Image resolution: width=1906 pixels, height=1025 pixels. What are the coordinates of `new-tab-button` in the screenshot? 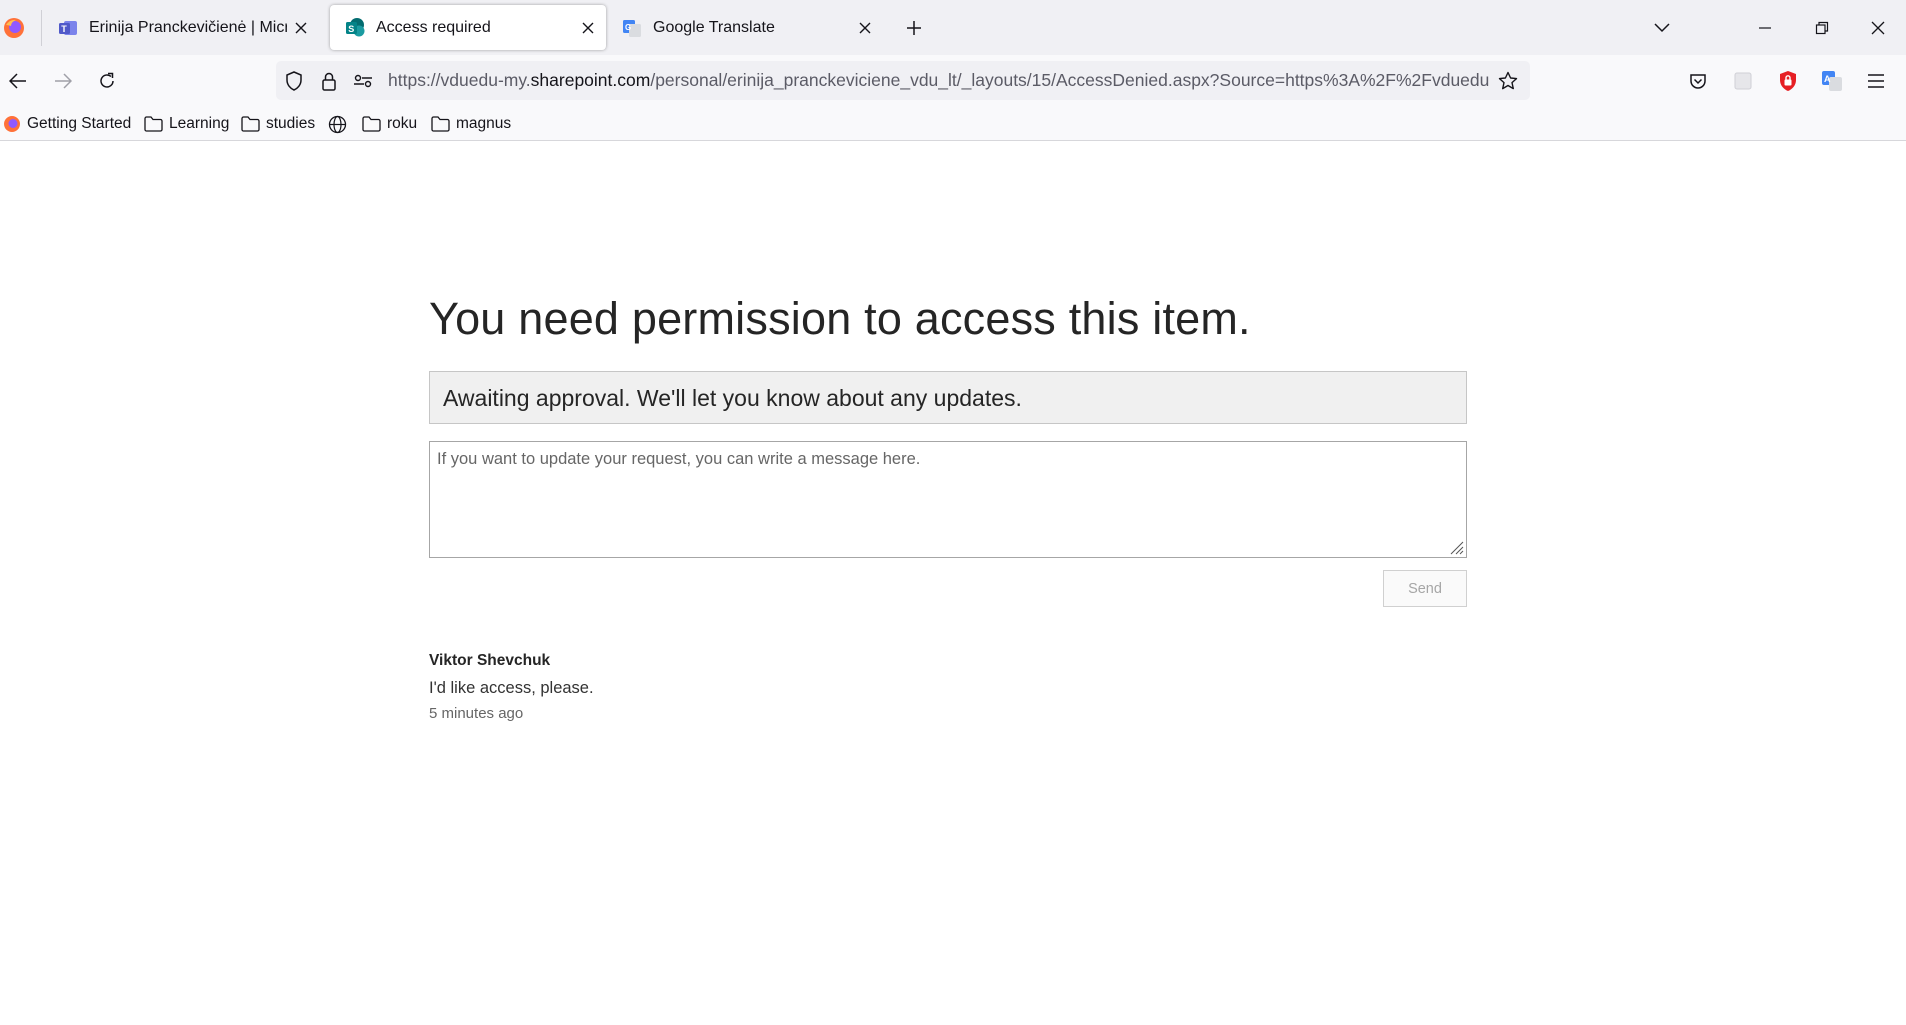 It's located at (914, 28).